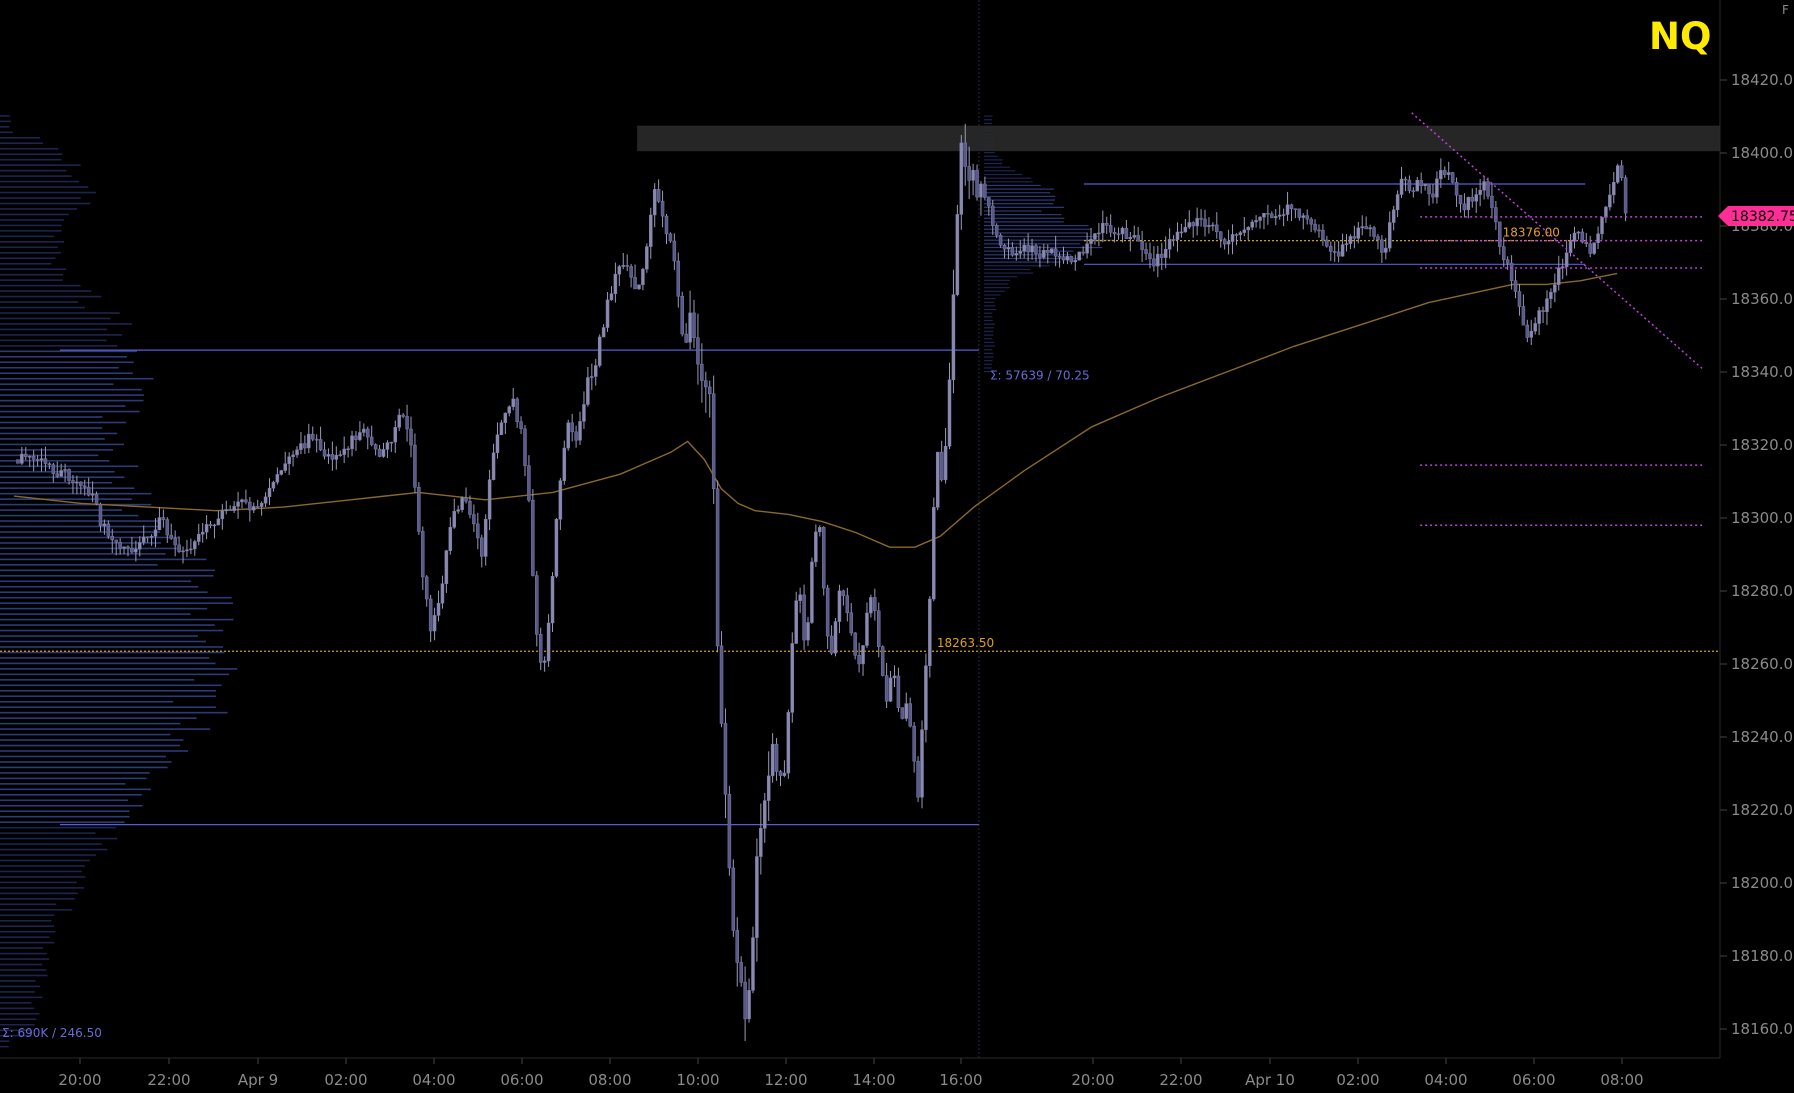  Describe the element at coordinates (1762, 299) in the screenshot. I see `price-tick-label: 18360.00` at that location.